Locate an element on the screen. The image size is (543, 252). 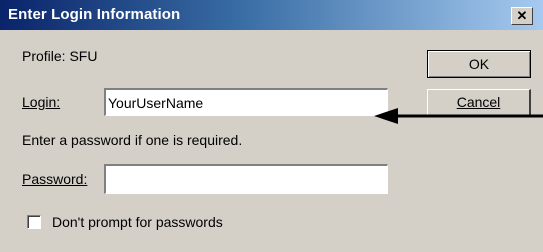
arrow-left-icon is located at coordinates (458, 116).